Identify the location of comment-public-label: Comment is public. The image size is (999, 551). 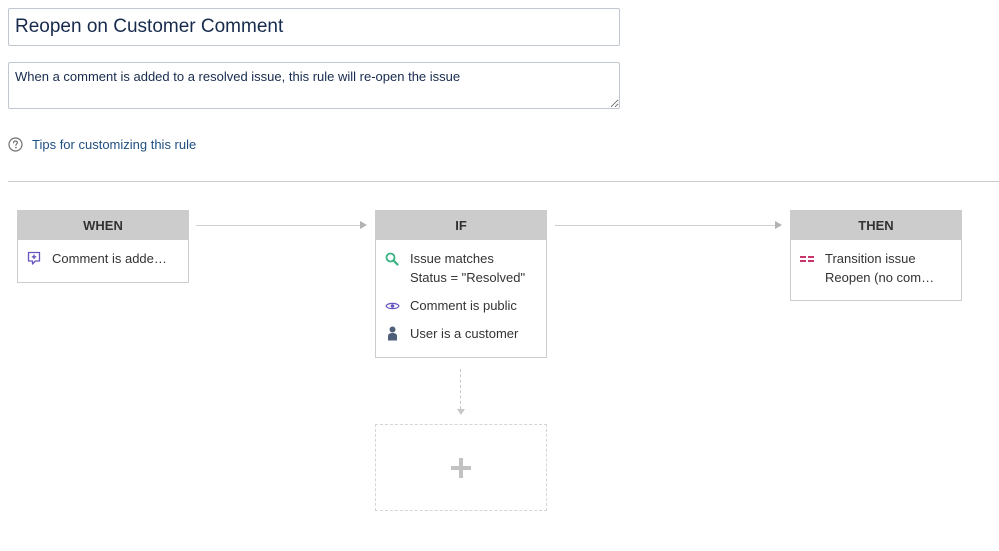
(463, 305).